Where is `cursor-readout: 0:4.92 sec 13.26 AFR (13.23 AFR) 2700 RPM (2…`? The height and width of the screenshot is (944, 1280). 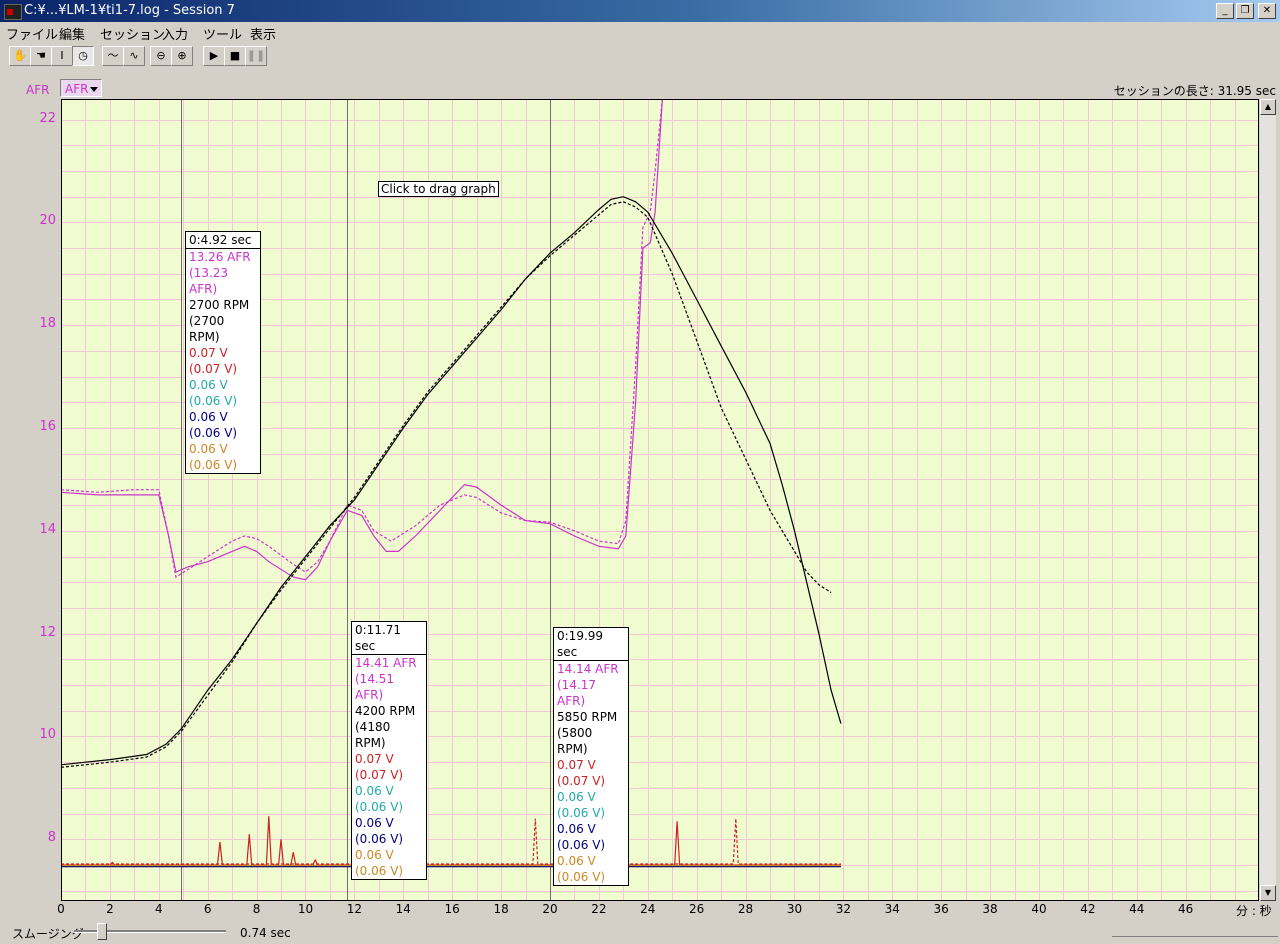 cursor-readout: 0:4.92 sec 13.26 AFR (13.23 AFR) 2700 RPM (2… is located at coordinates (223, 352).